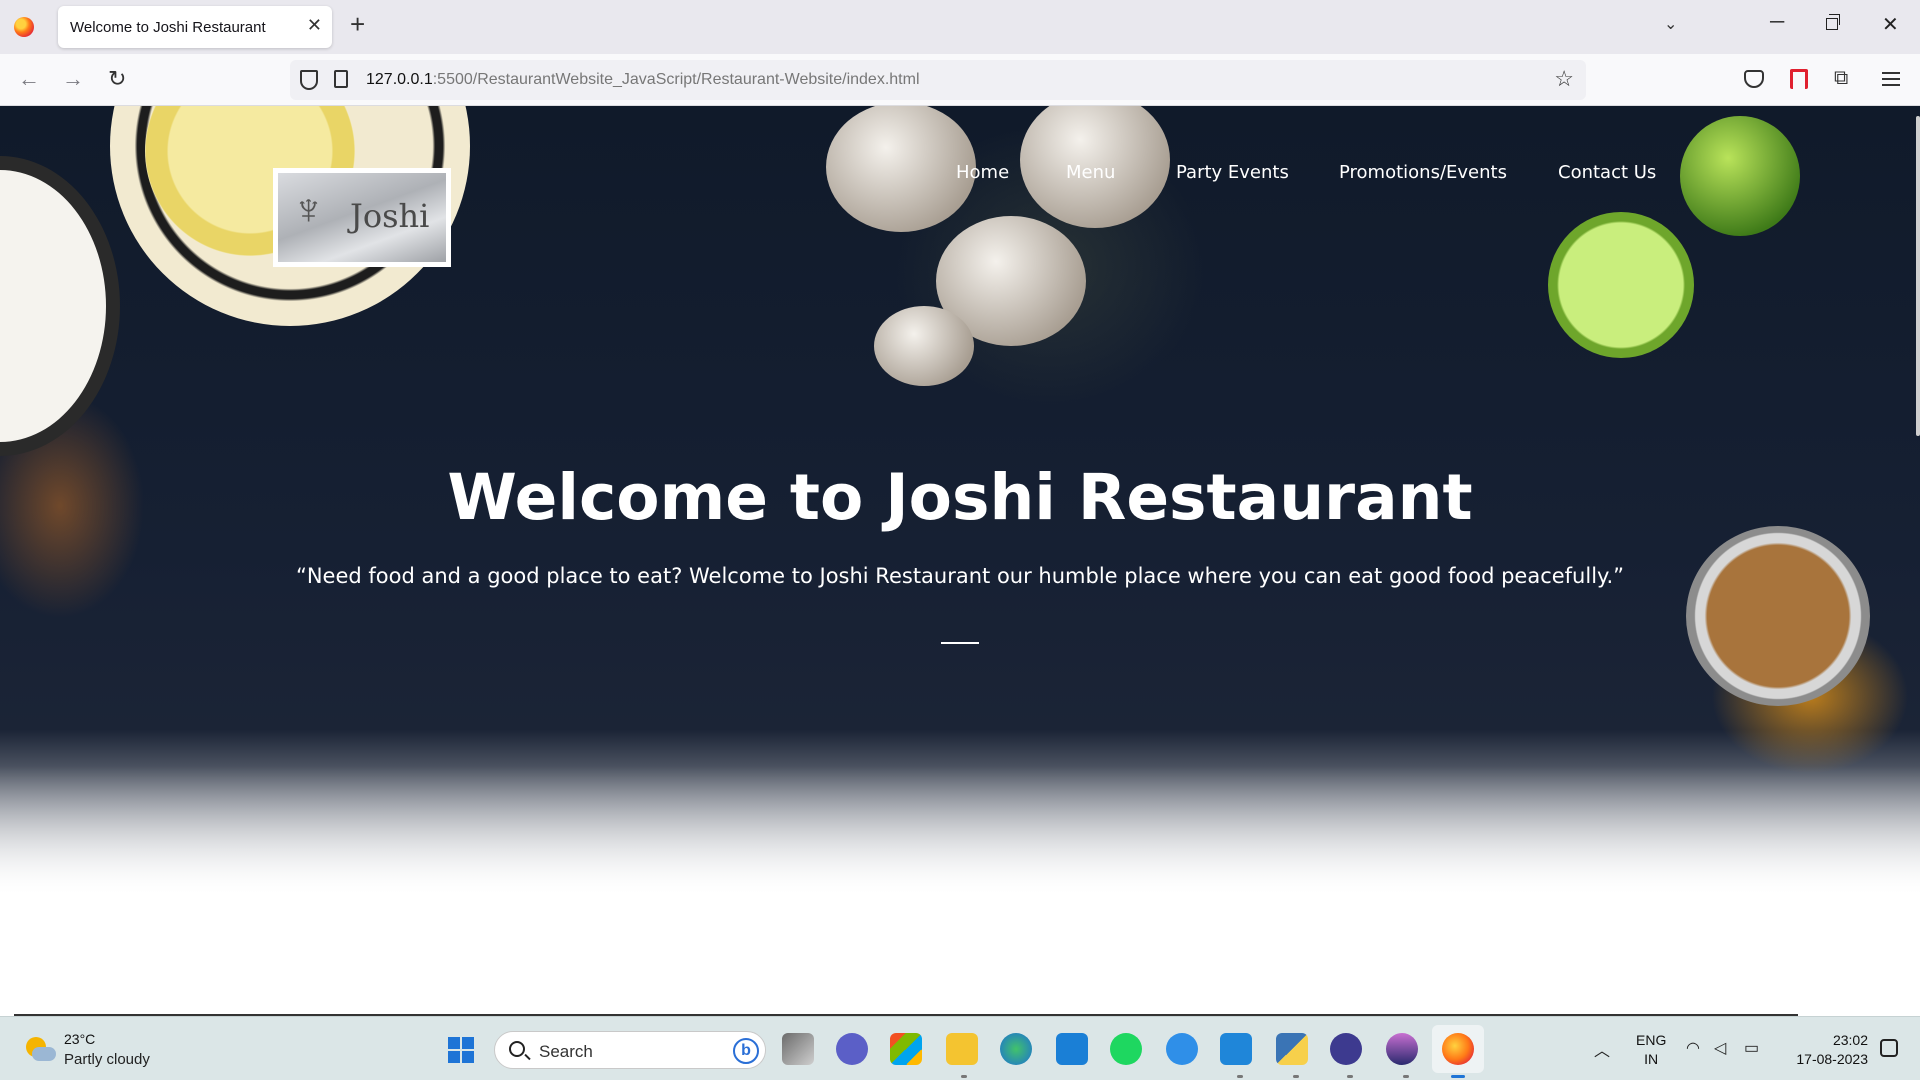  I want to click on close-tab-icon: ✕, so click(314, 25).